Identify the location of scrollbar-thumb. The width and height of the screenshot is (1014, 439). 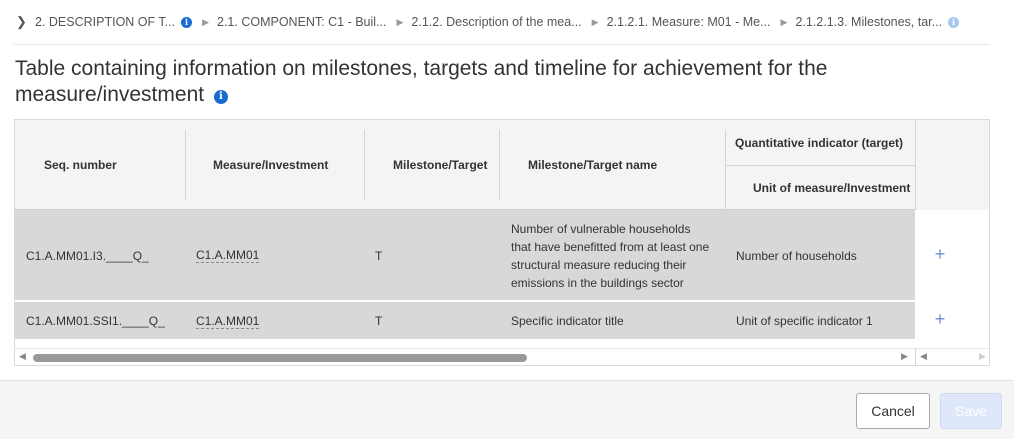
(280, 358).